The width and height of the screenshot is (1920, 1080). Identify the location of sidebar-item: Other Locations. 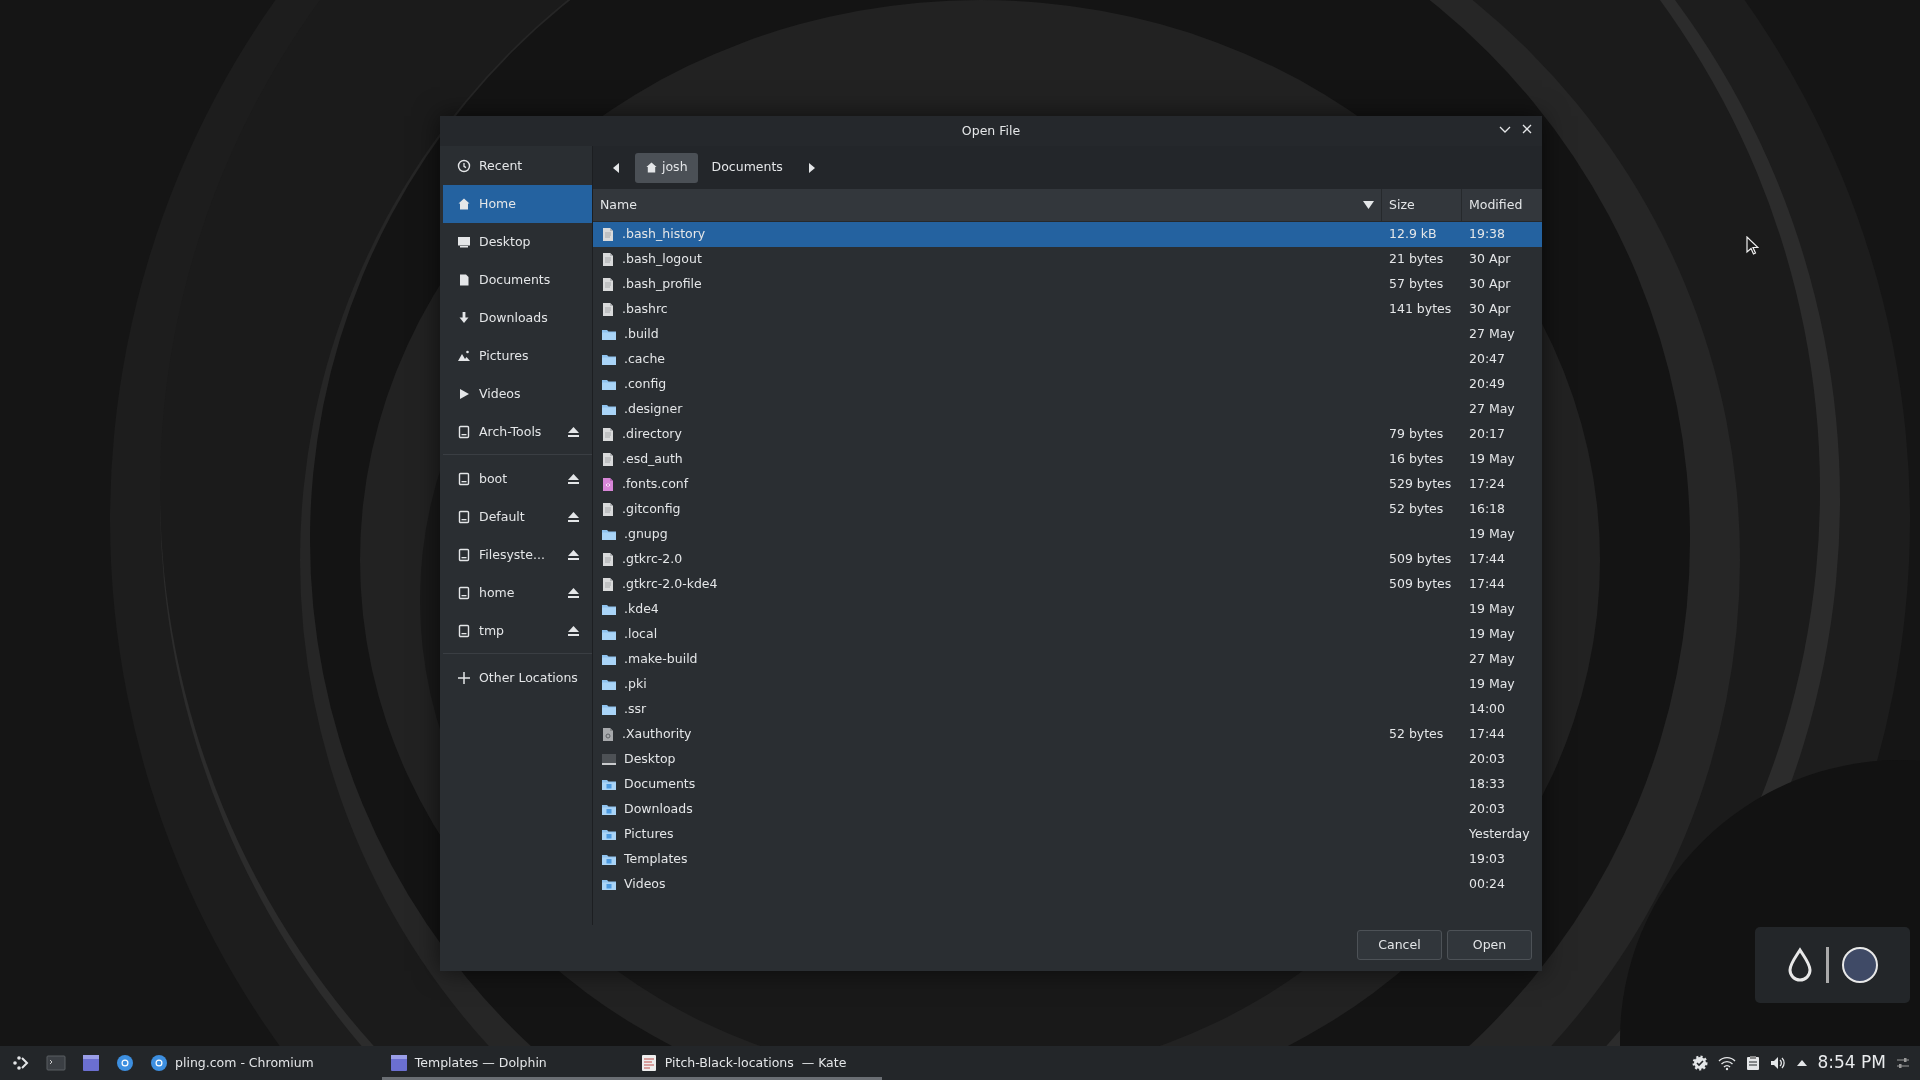
(517, 678).